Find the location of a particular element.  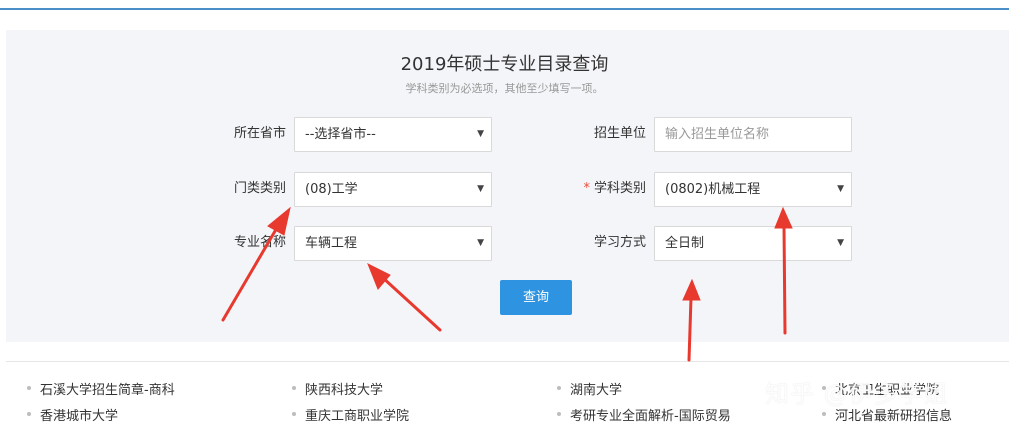

province-select-value: --选择省市-- is located at coordinates (340, 134).